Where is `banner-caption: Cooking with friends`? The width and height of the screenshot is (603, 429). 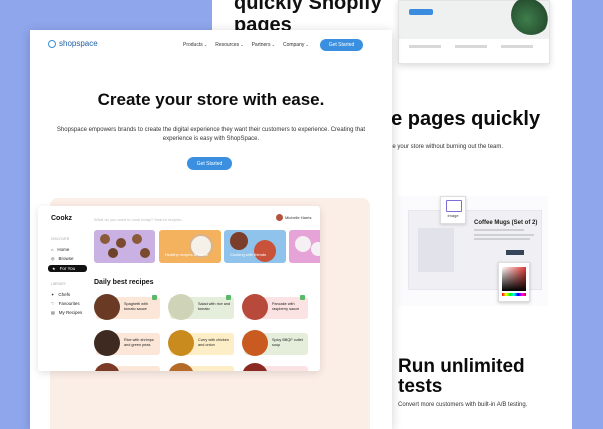
banner-caption: Cooking with friends is located at coordinates (248, 254).